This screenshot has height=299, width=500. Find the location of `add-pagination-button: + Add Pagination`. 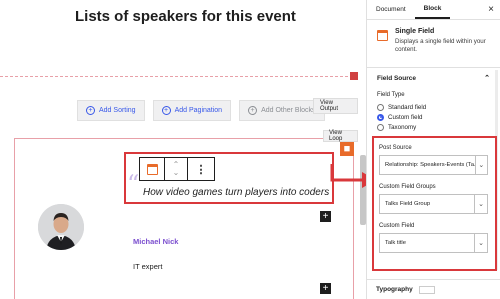

add-pagination-button: + Add Pagination is located at coordinates (192, 110).